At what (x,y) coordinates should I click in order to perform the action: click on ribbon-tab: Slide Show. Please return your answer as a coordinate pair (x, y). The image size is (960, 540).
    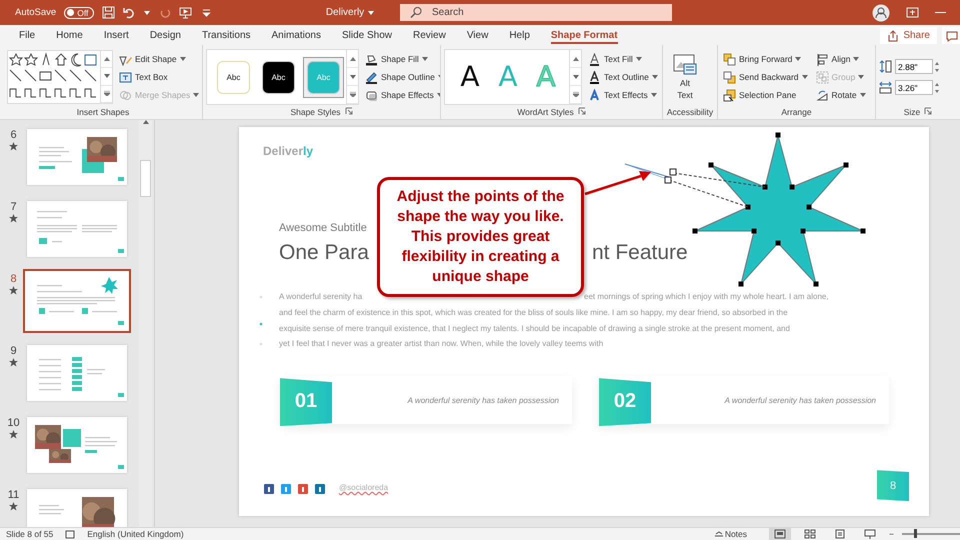
    Looking at the image, I should click on (367, 35).